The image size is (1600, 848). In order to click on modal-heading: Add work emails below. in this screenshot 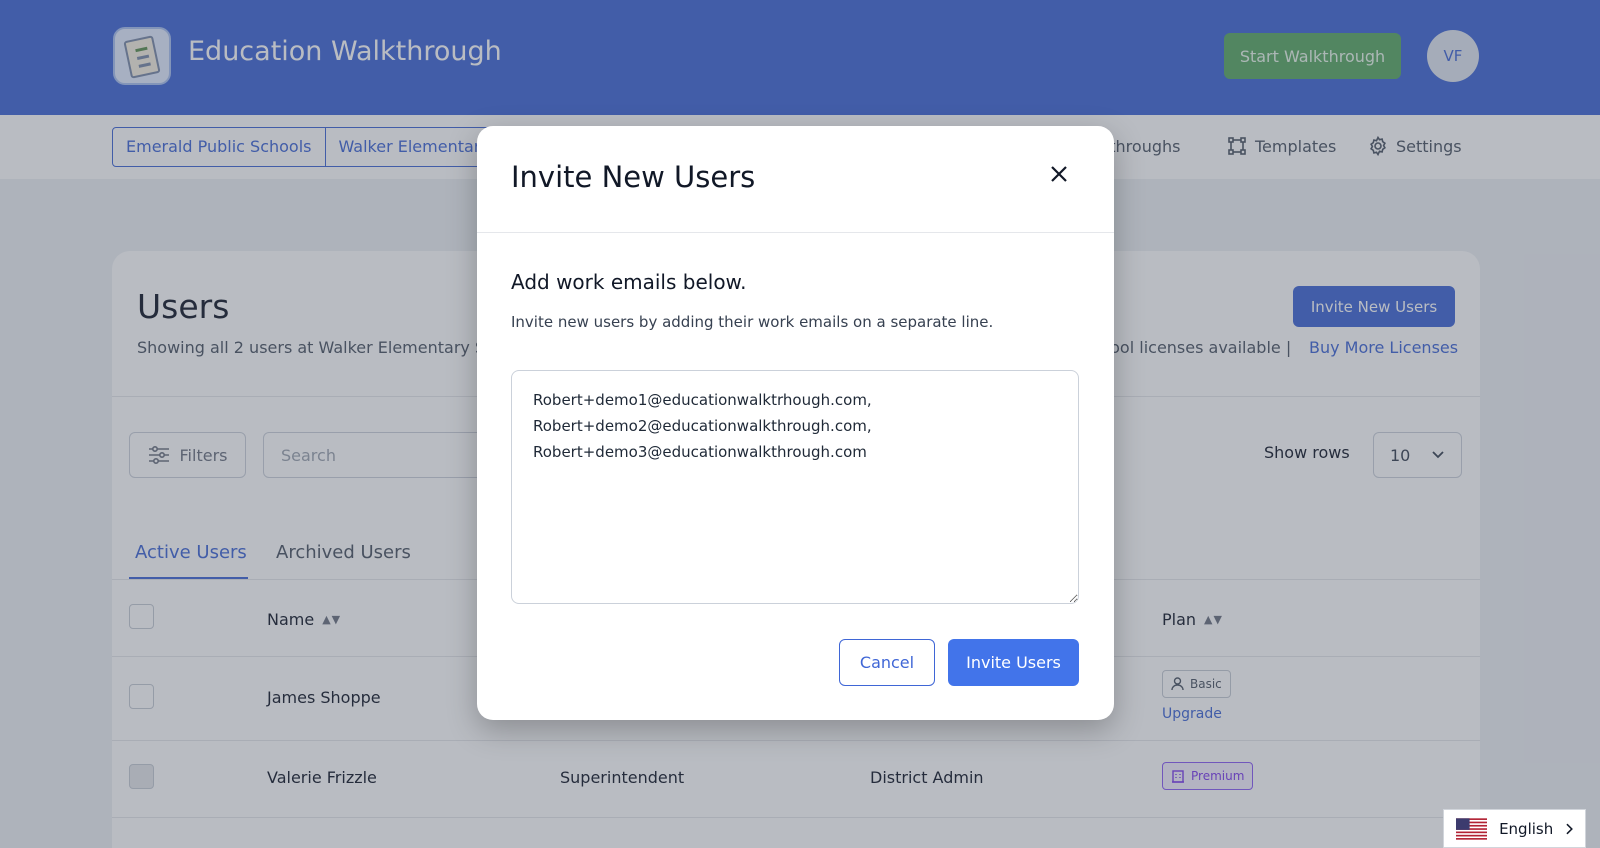, I will do `click(629, 282)`.